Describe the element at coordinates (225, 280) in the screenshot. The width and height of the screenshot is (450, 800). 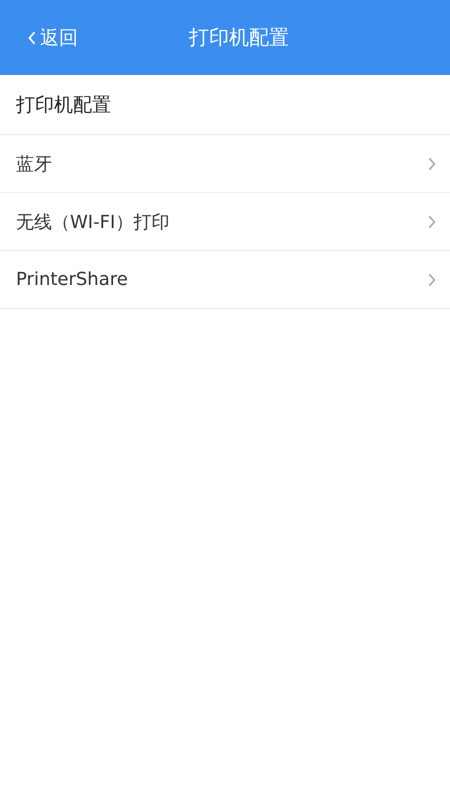
I see `menu-item: PrinterShare` at that location.